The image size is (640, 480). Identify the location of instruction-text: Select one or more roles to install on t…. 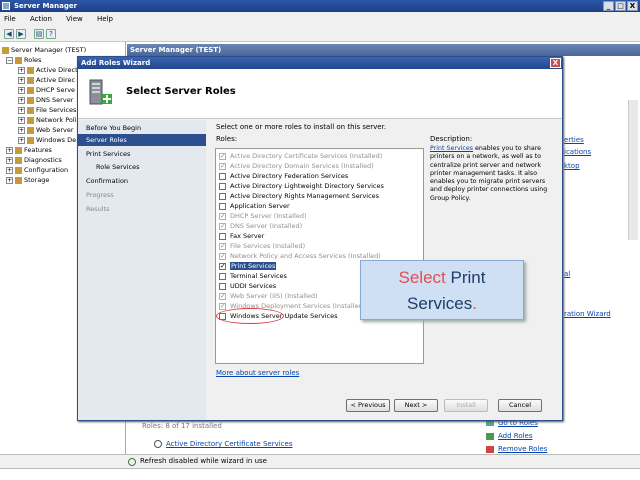
(301, 127).